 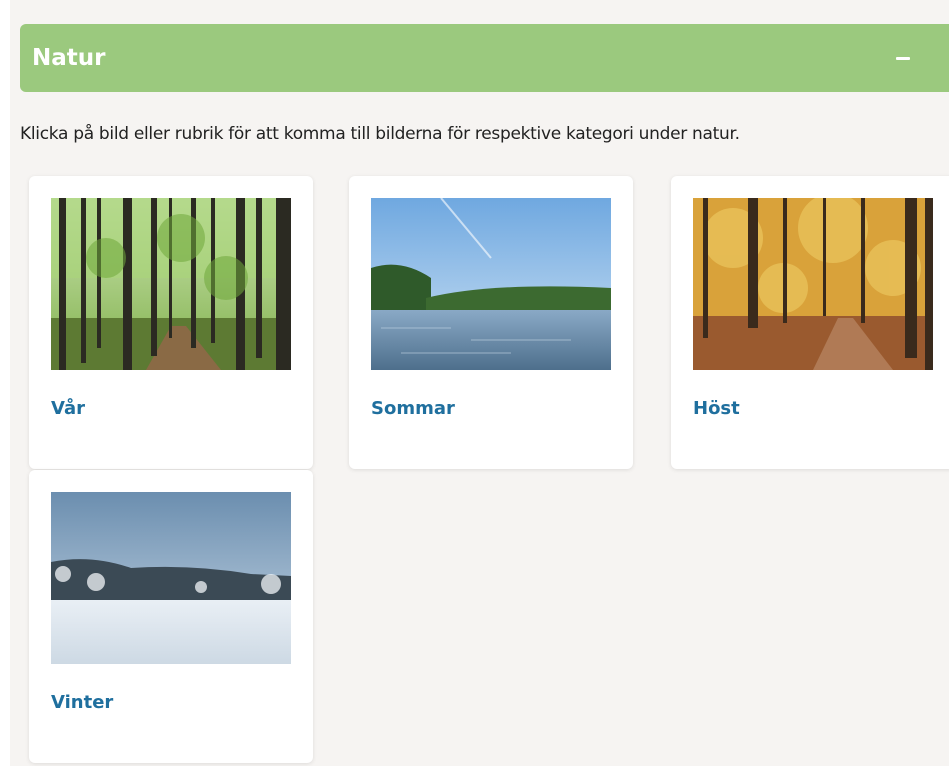 I want to click on autumn-forest-image, so click(x=813, y=284).